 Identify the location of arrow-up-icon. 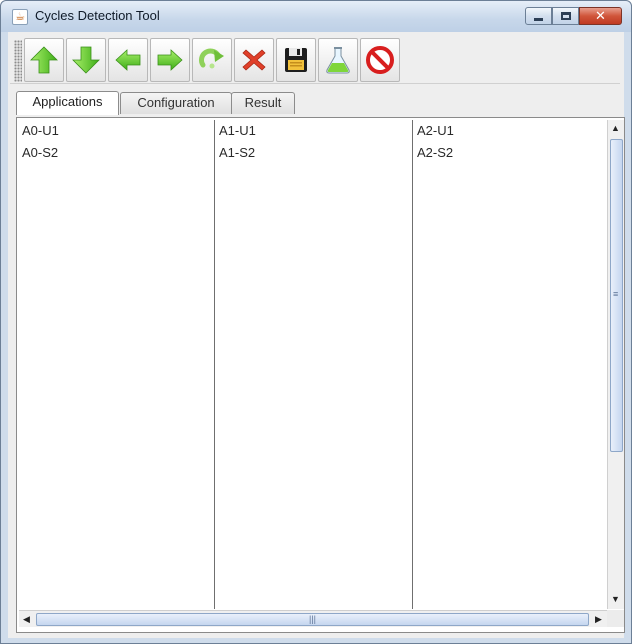
(44, 60).